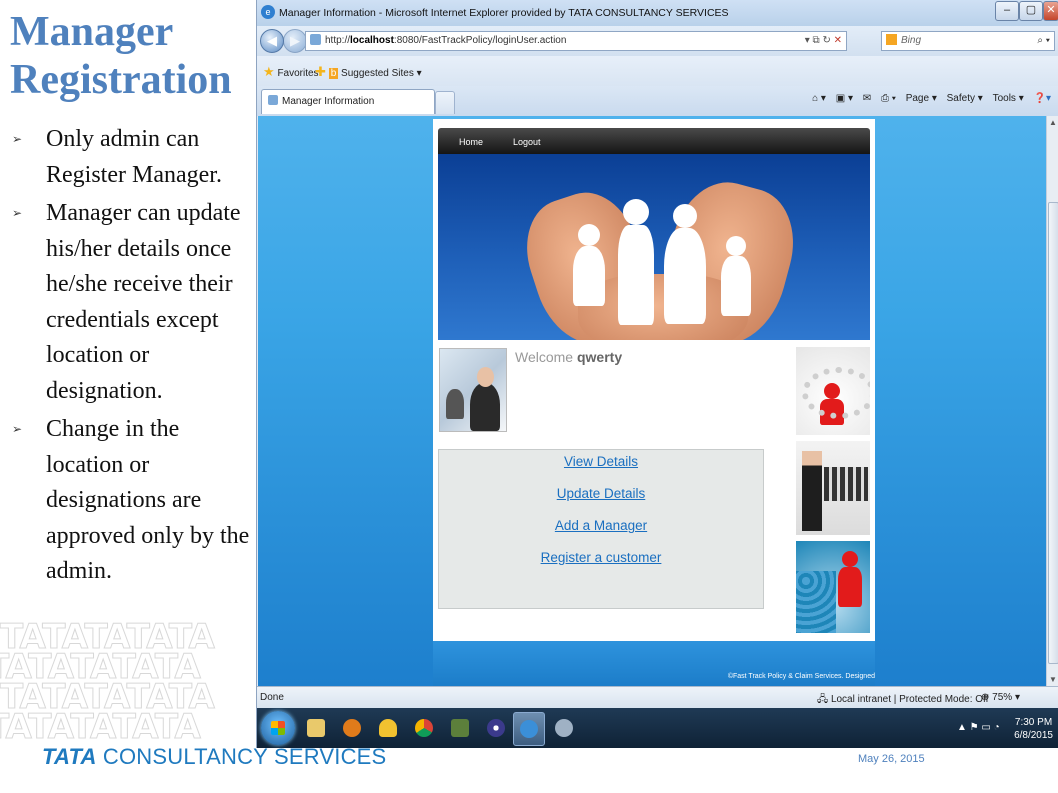  What do you see at coordinates (1008, 98) in the screenshot?
I see `tools-menu: Tools ▾` at bounding box center [1008, 98].